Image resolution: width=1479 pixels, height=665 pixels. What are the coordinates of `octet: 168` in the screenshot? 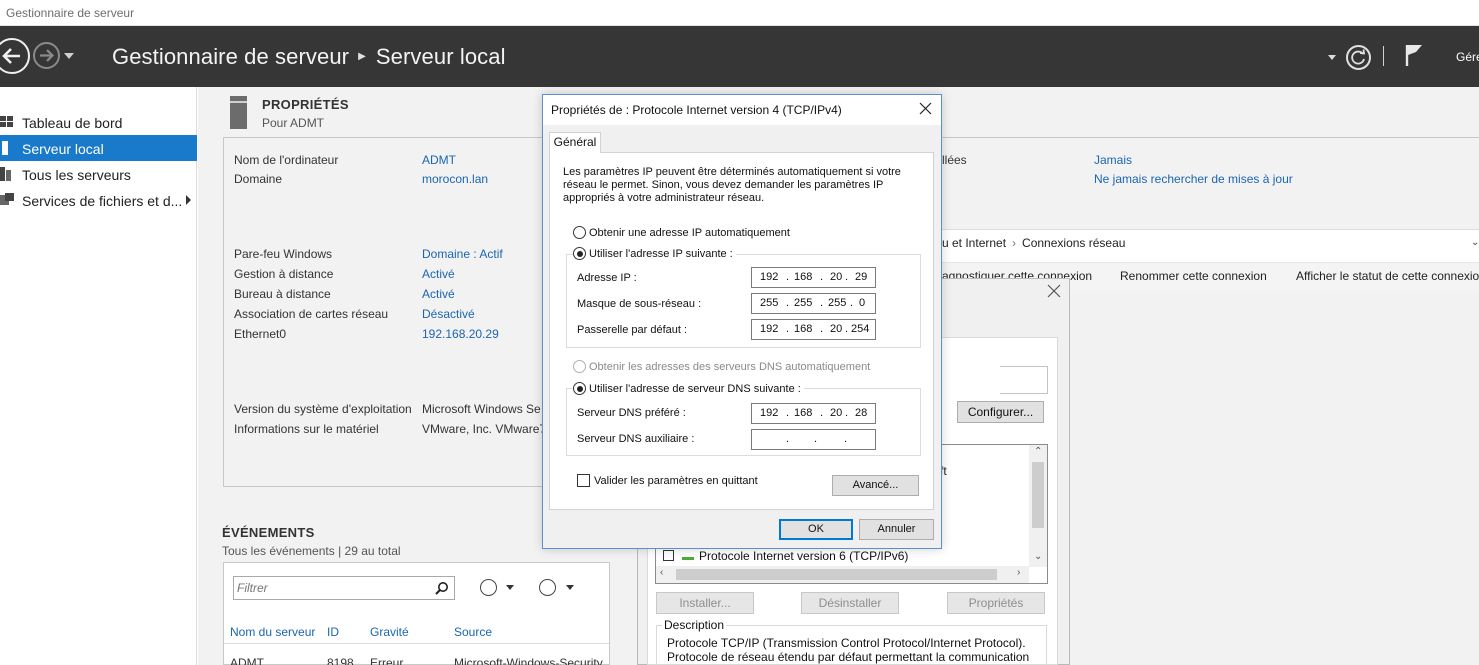 It's located at (803, 329).